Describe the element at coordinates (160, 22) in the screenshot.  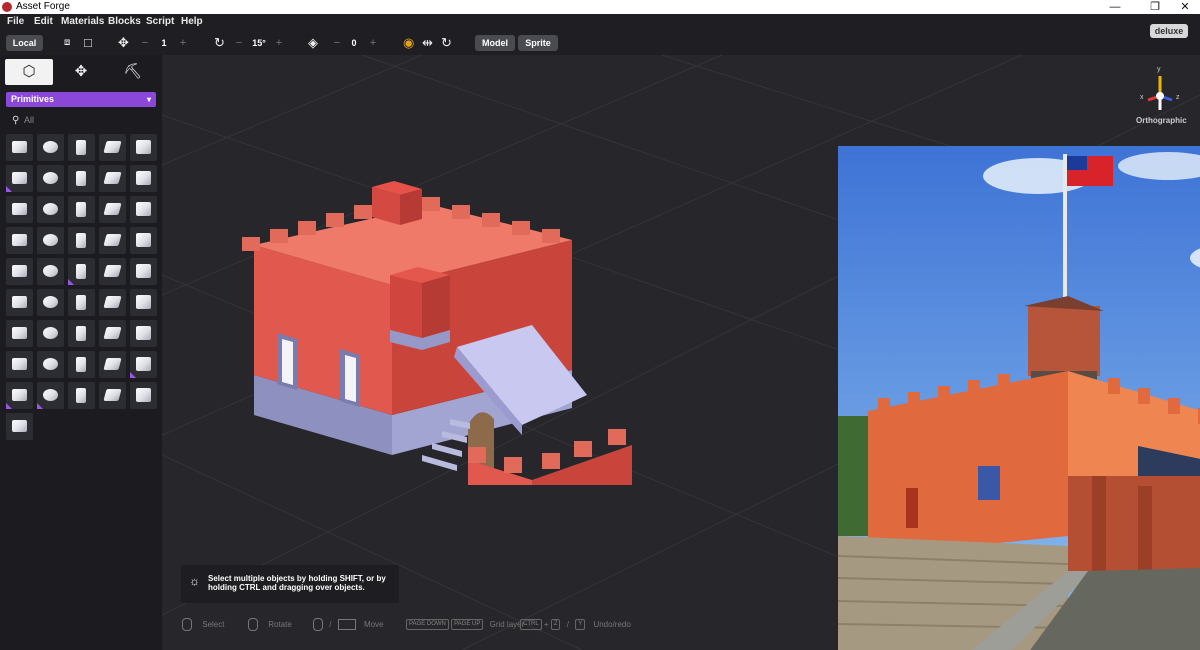
I see `menu-script: Script` at that location.